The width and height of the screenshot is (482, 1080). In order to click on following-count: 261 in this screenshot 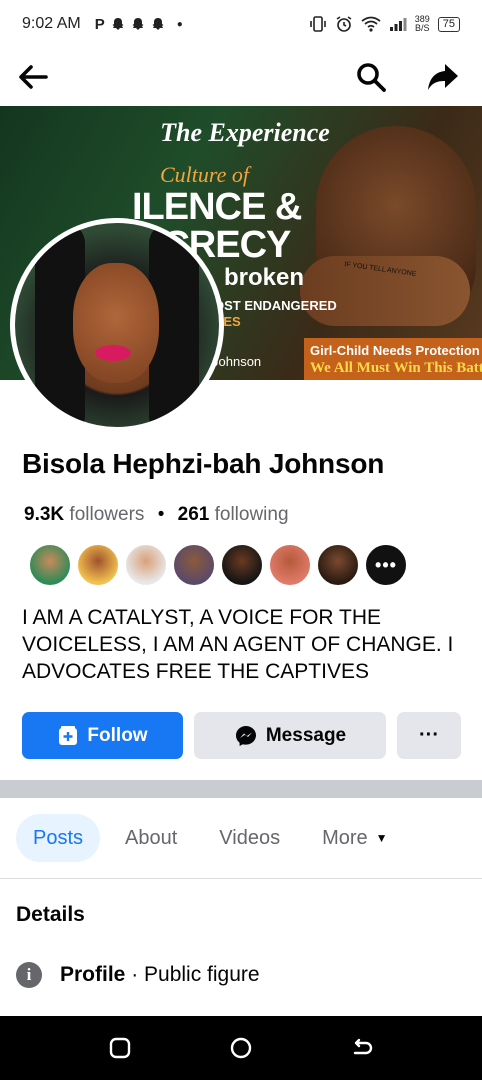, I will do `click(194, 514)`.